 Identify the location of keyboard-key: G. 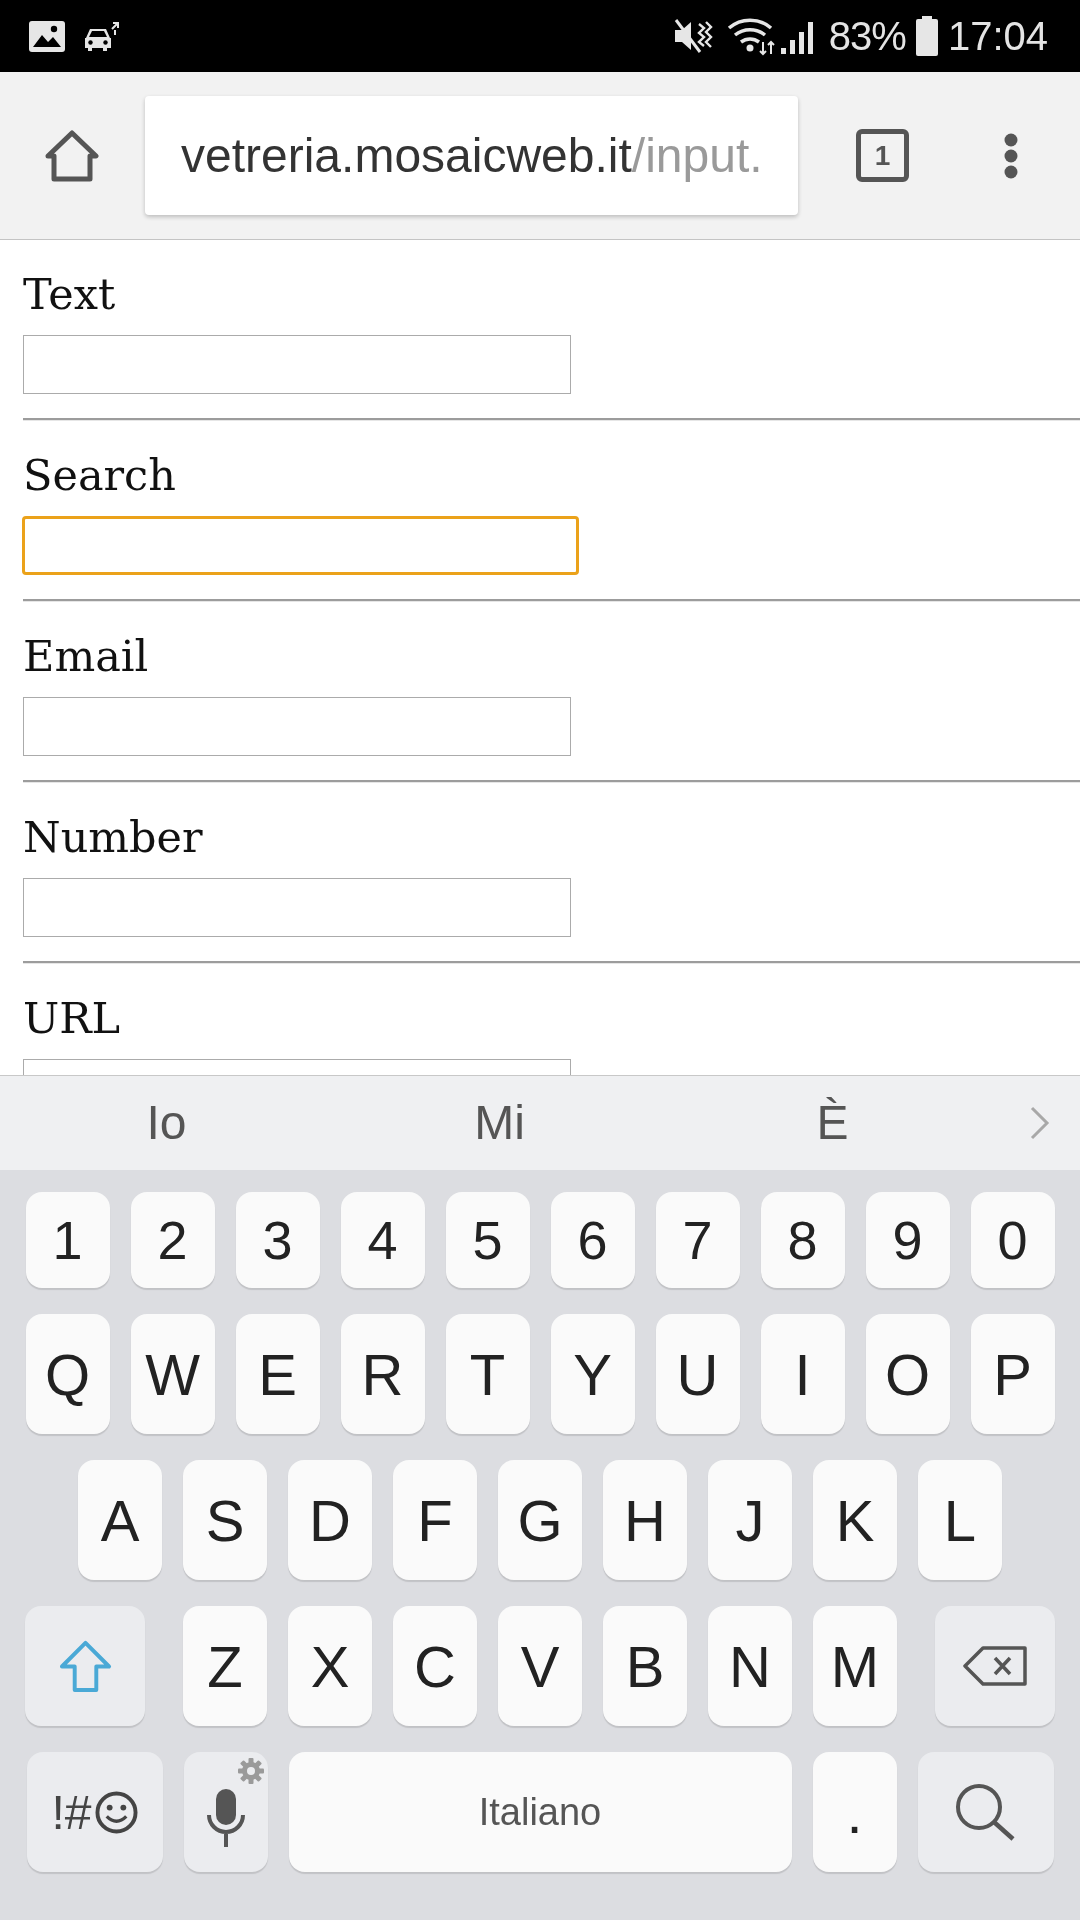
(540, 1520).